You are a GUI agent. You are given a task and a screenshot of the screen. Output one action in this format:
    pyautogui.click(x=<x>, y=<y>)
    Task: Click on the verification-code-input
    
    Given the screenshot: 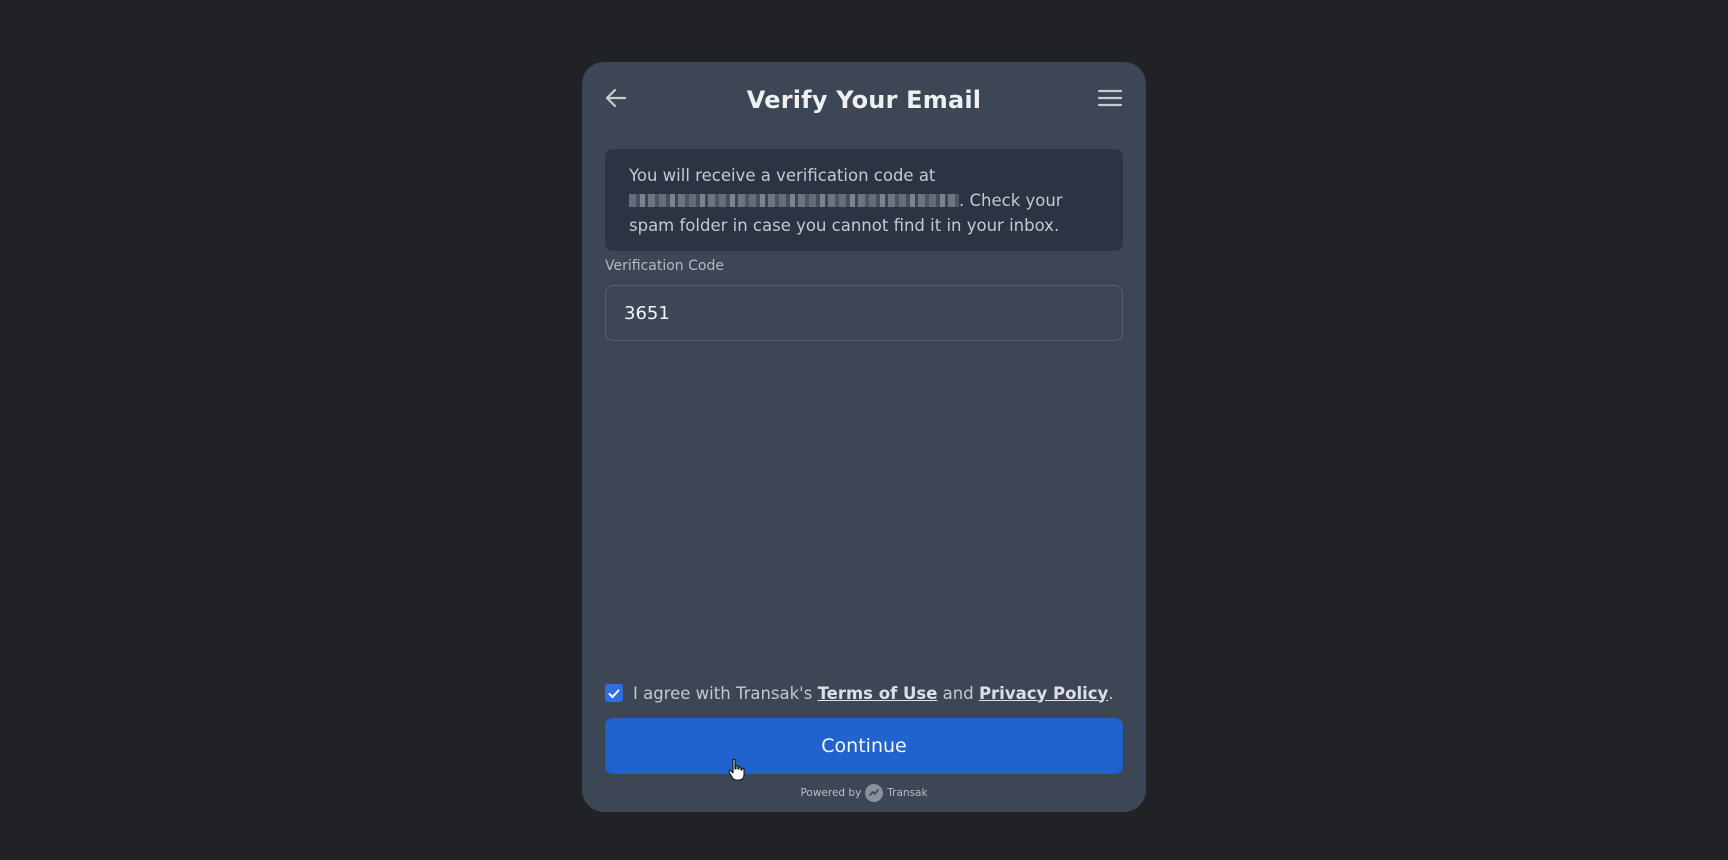 What is the action you would take?
    pyautogui.click(x=864, y=313)
    